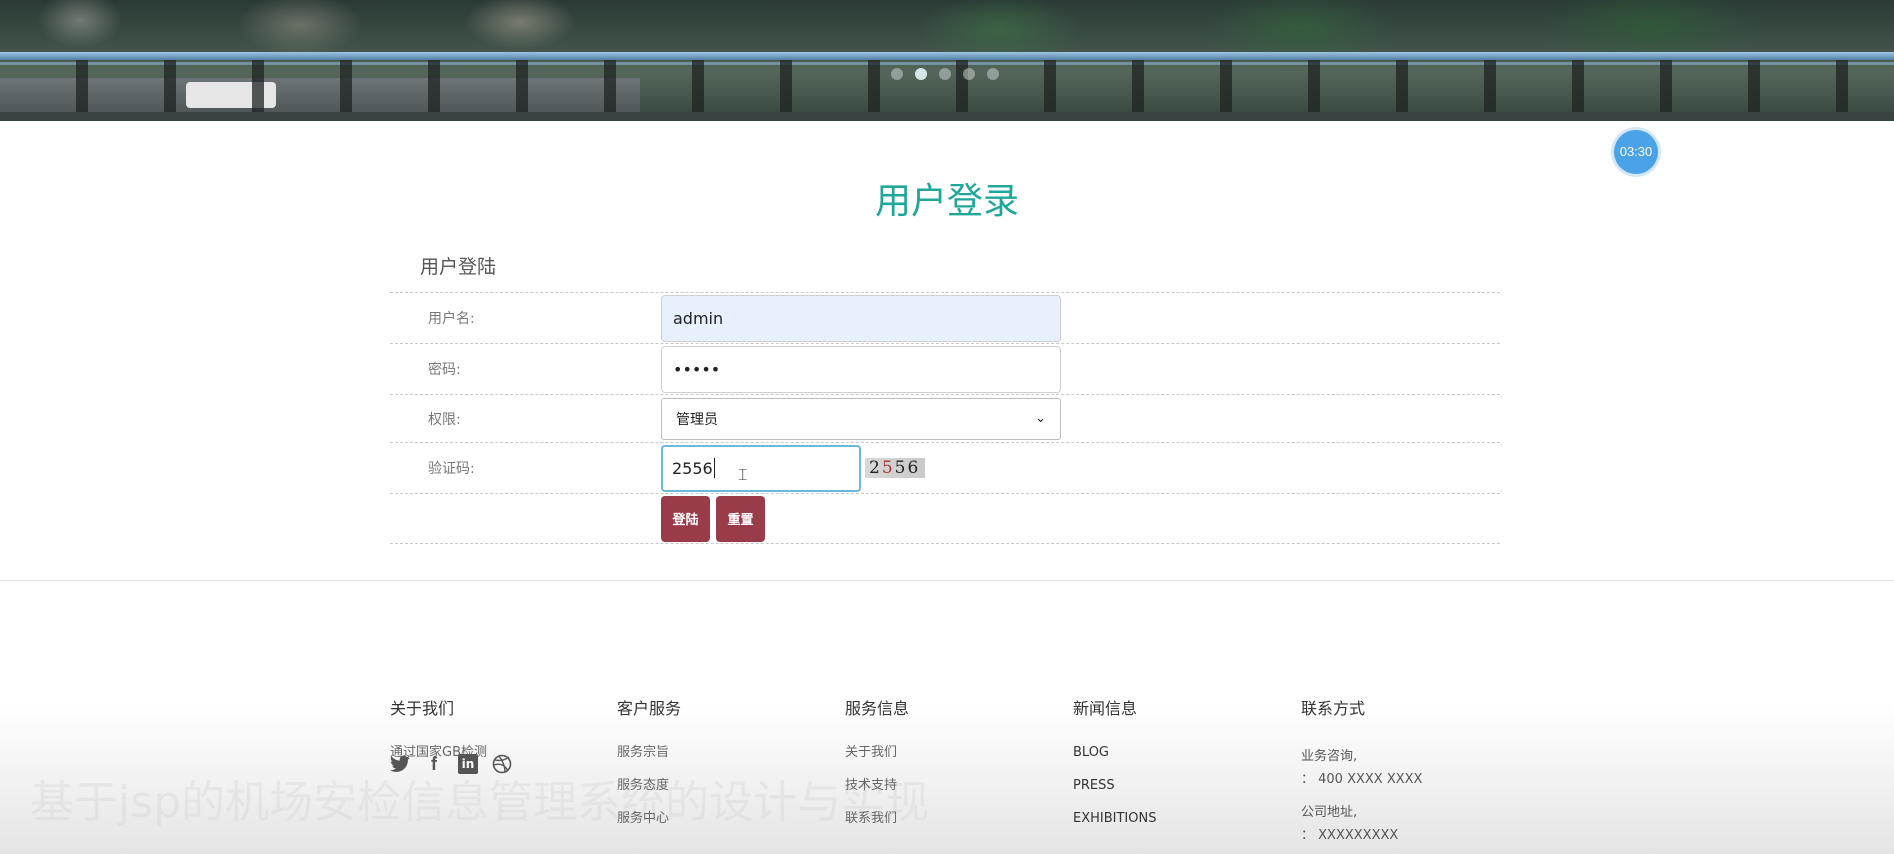 The image size is (1894, 854). What do you see at coordinates (947, 60) in the screenshot?
I see `banner-carousel` at bounding box center [947, 60].